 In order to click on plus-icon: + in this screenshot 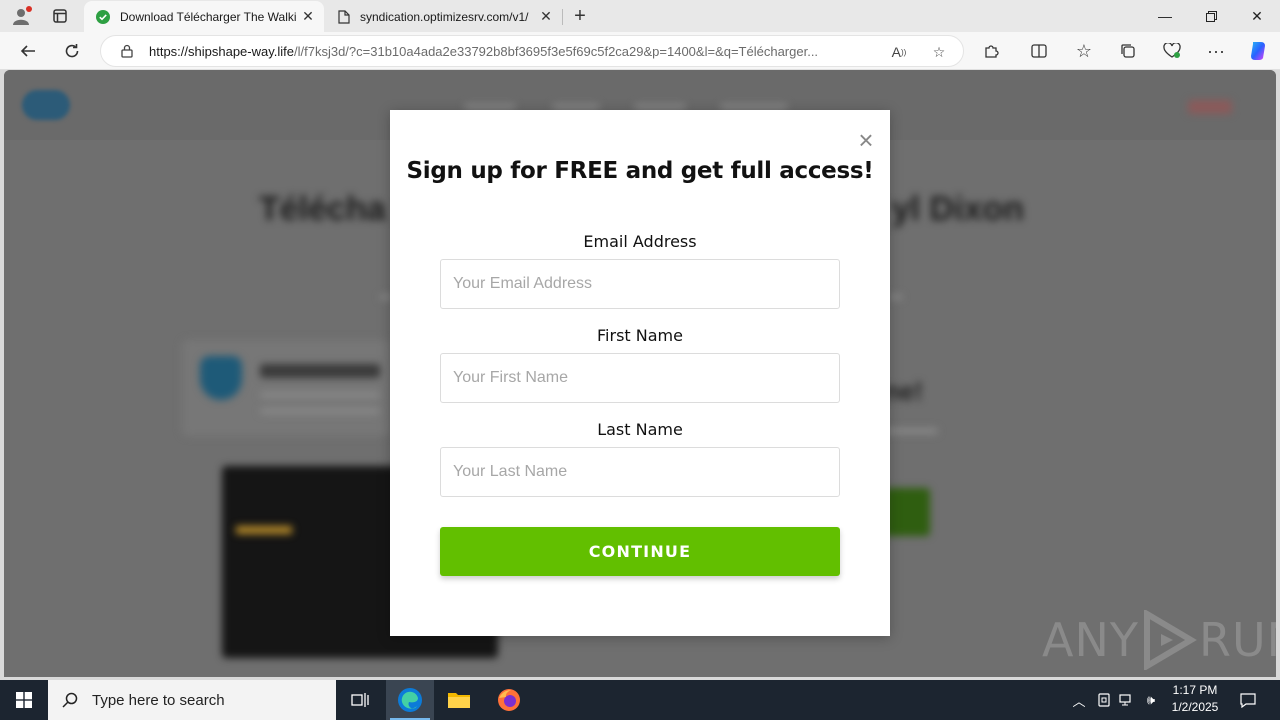, I will do `click(580, 15)`.